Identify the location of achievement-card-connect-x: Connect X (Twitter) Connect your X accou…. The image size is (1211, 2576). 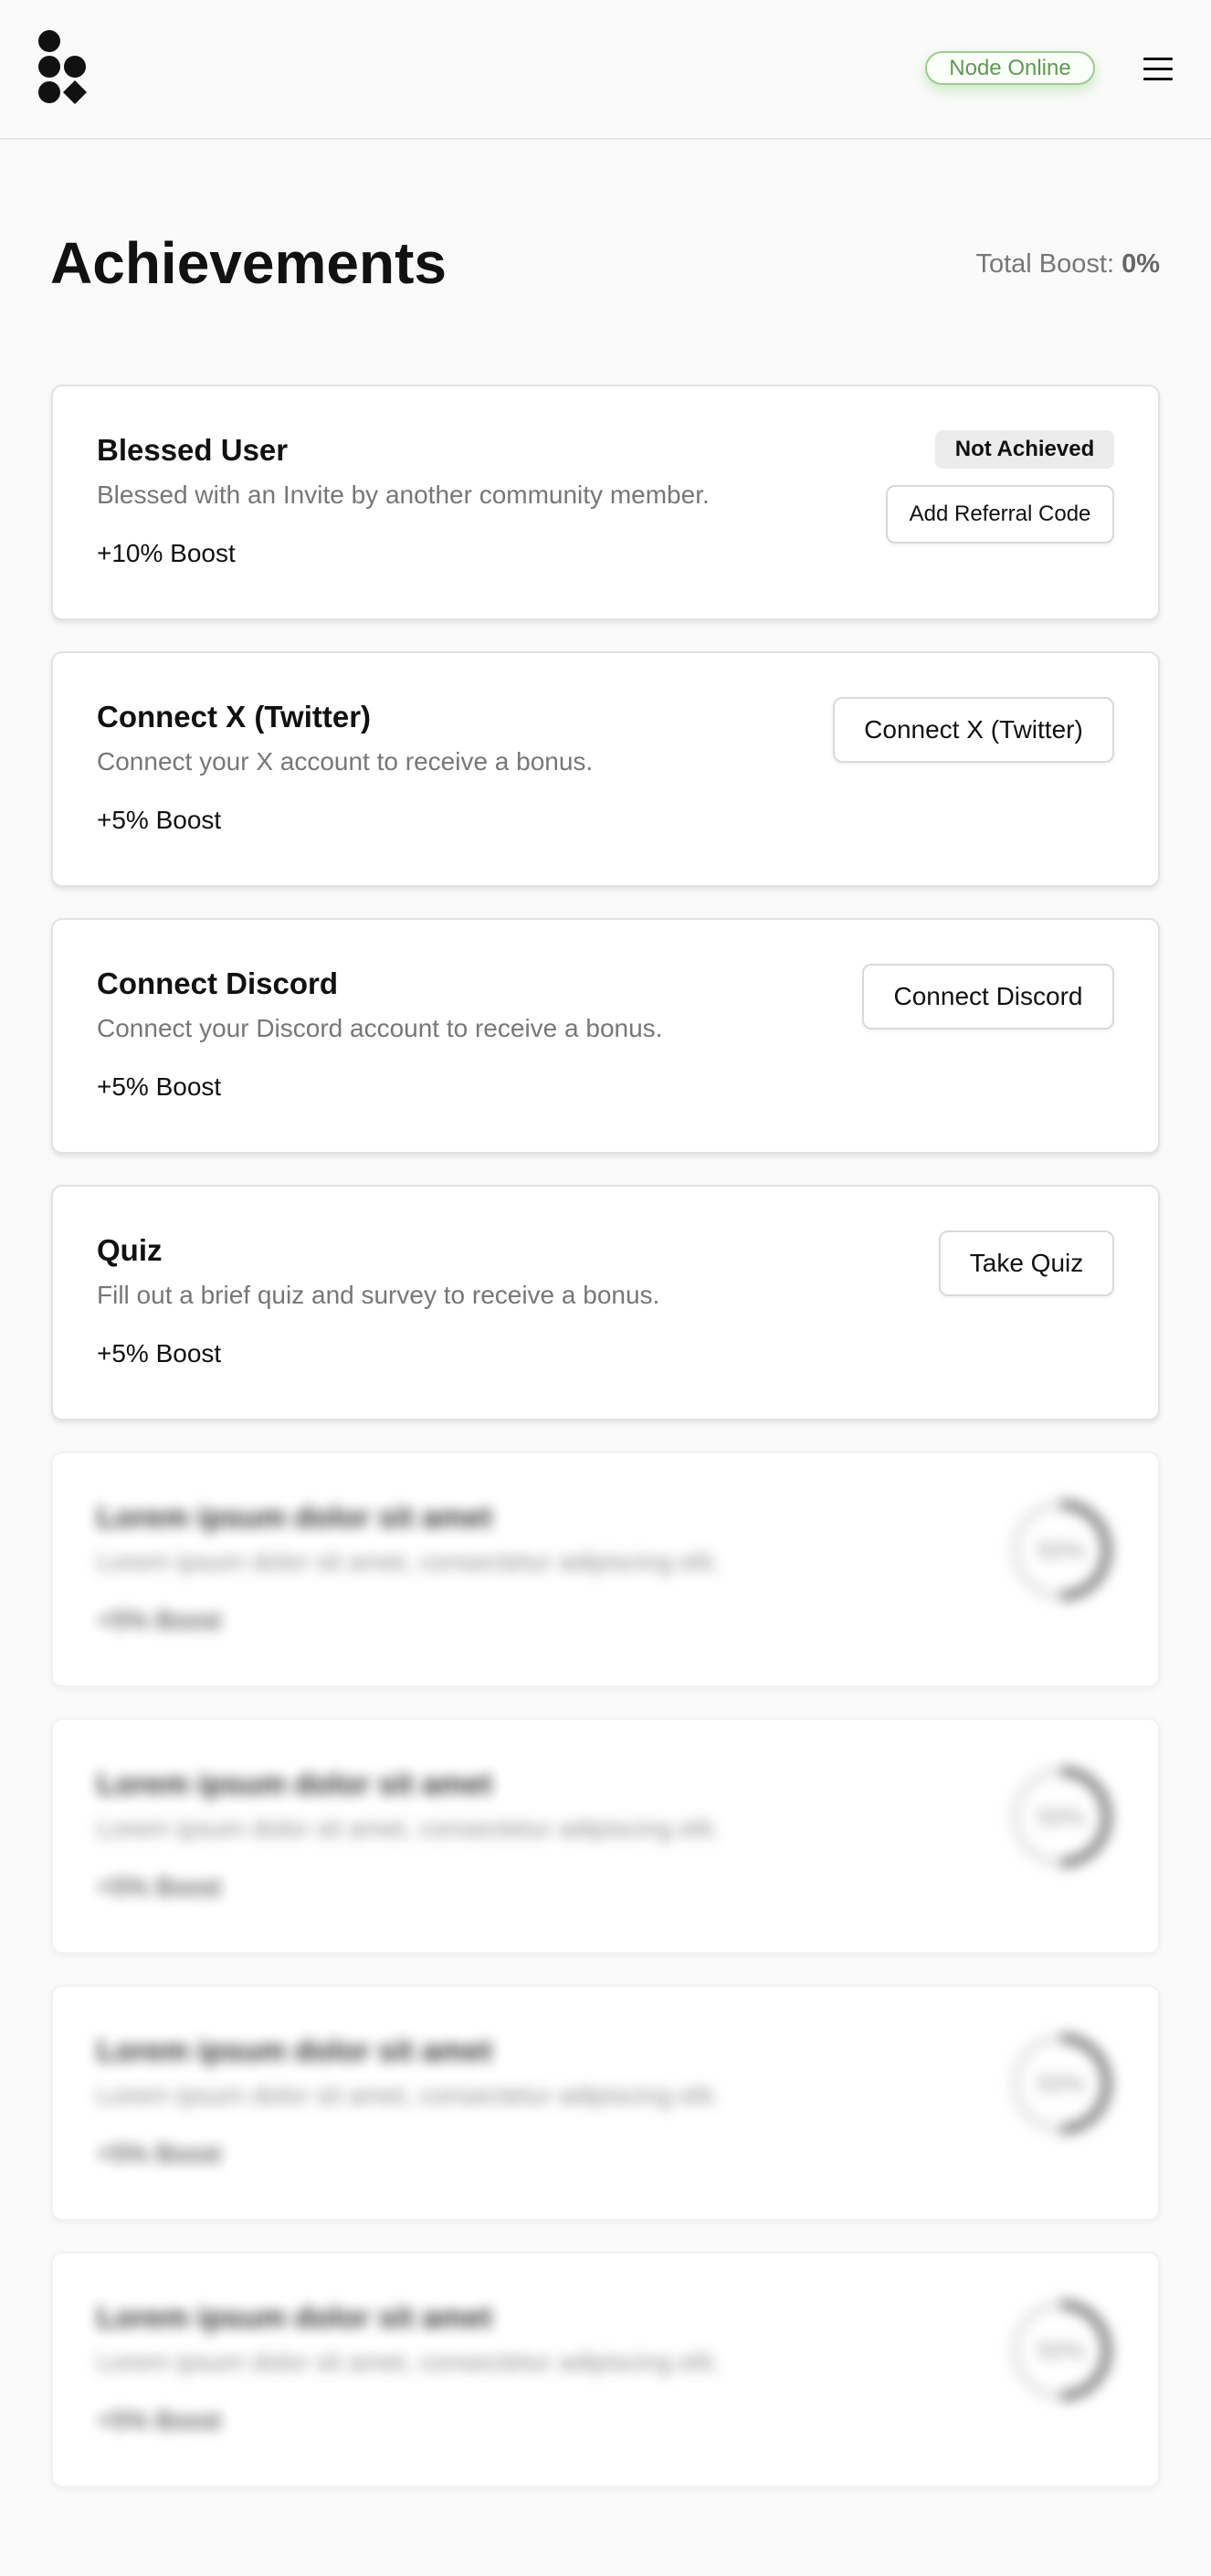
(605, 769).